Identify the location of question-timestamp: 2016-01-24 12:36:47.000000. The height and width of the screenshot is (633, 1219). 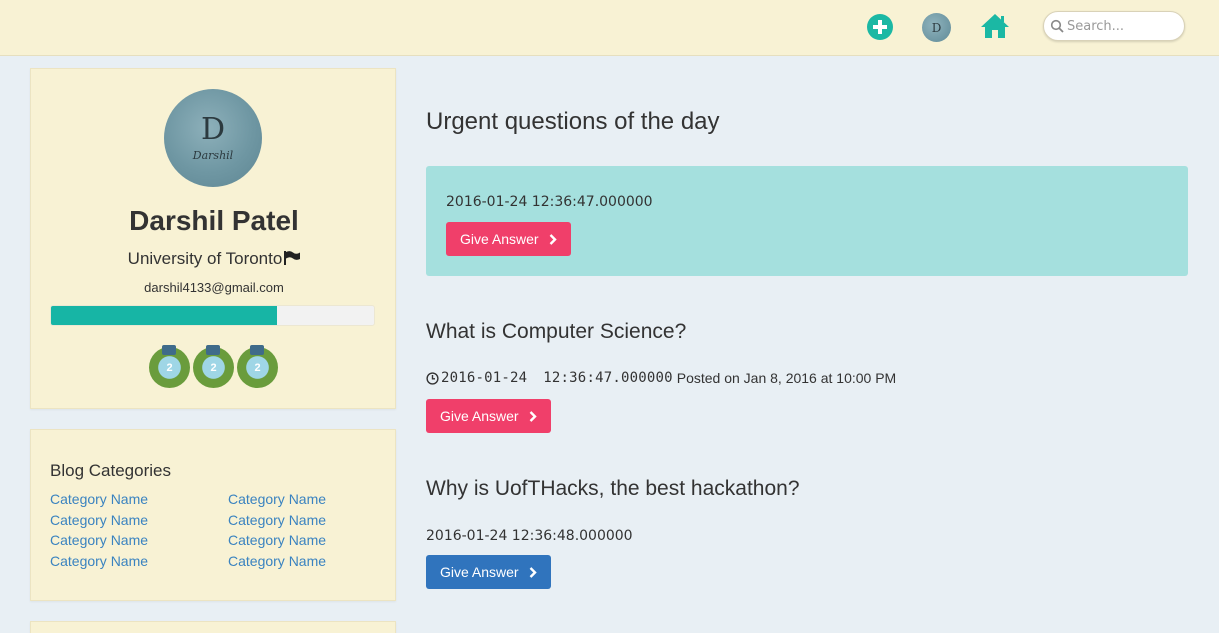
(549, 202).